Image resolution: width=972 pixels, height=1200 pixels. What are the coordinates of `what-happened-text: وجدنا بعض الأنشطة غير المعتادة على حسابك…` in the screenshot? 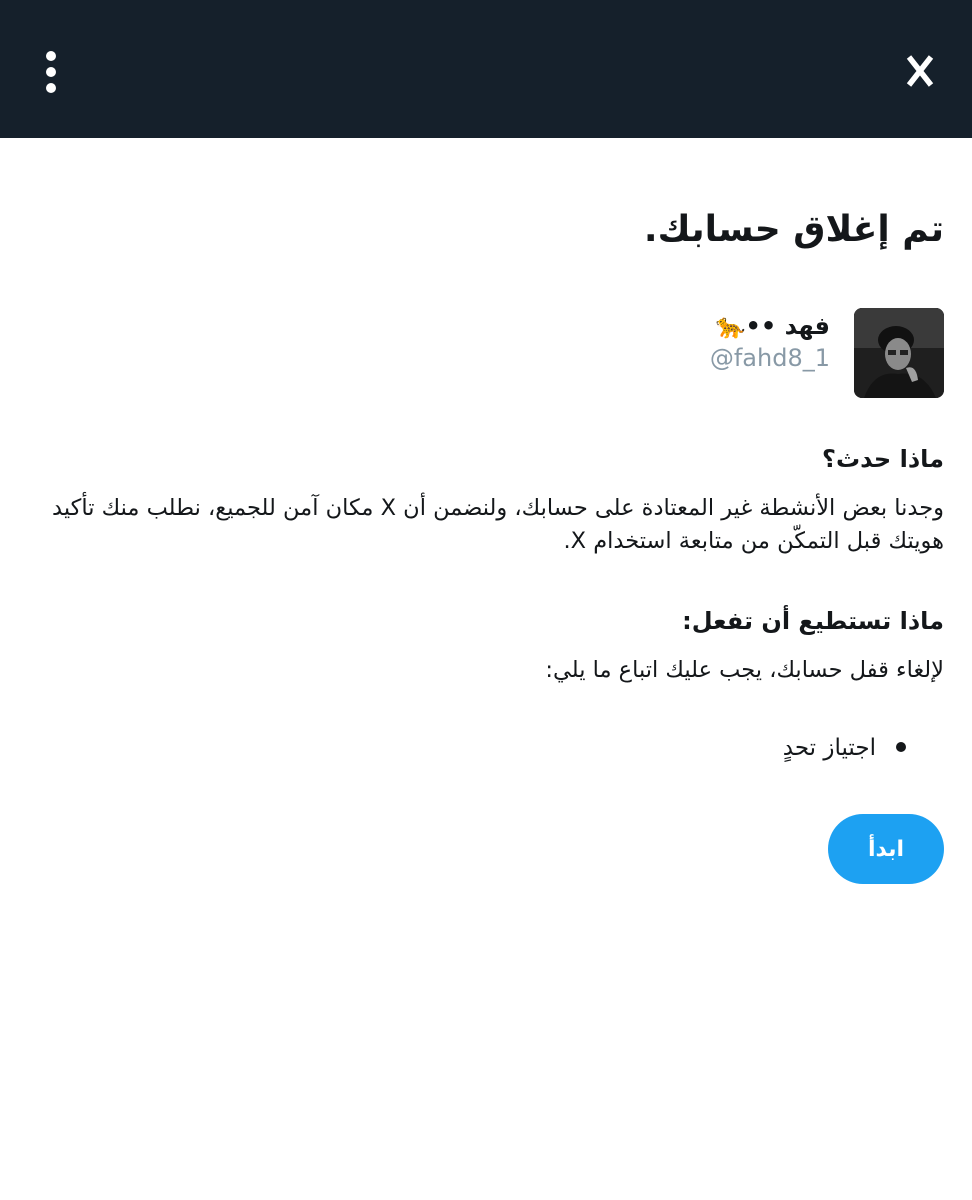 It's located at (498, 524).